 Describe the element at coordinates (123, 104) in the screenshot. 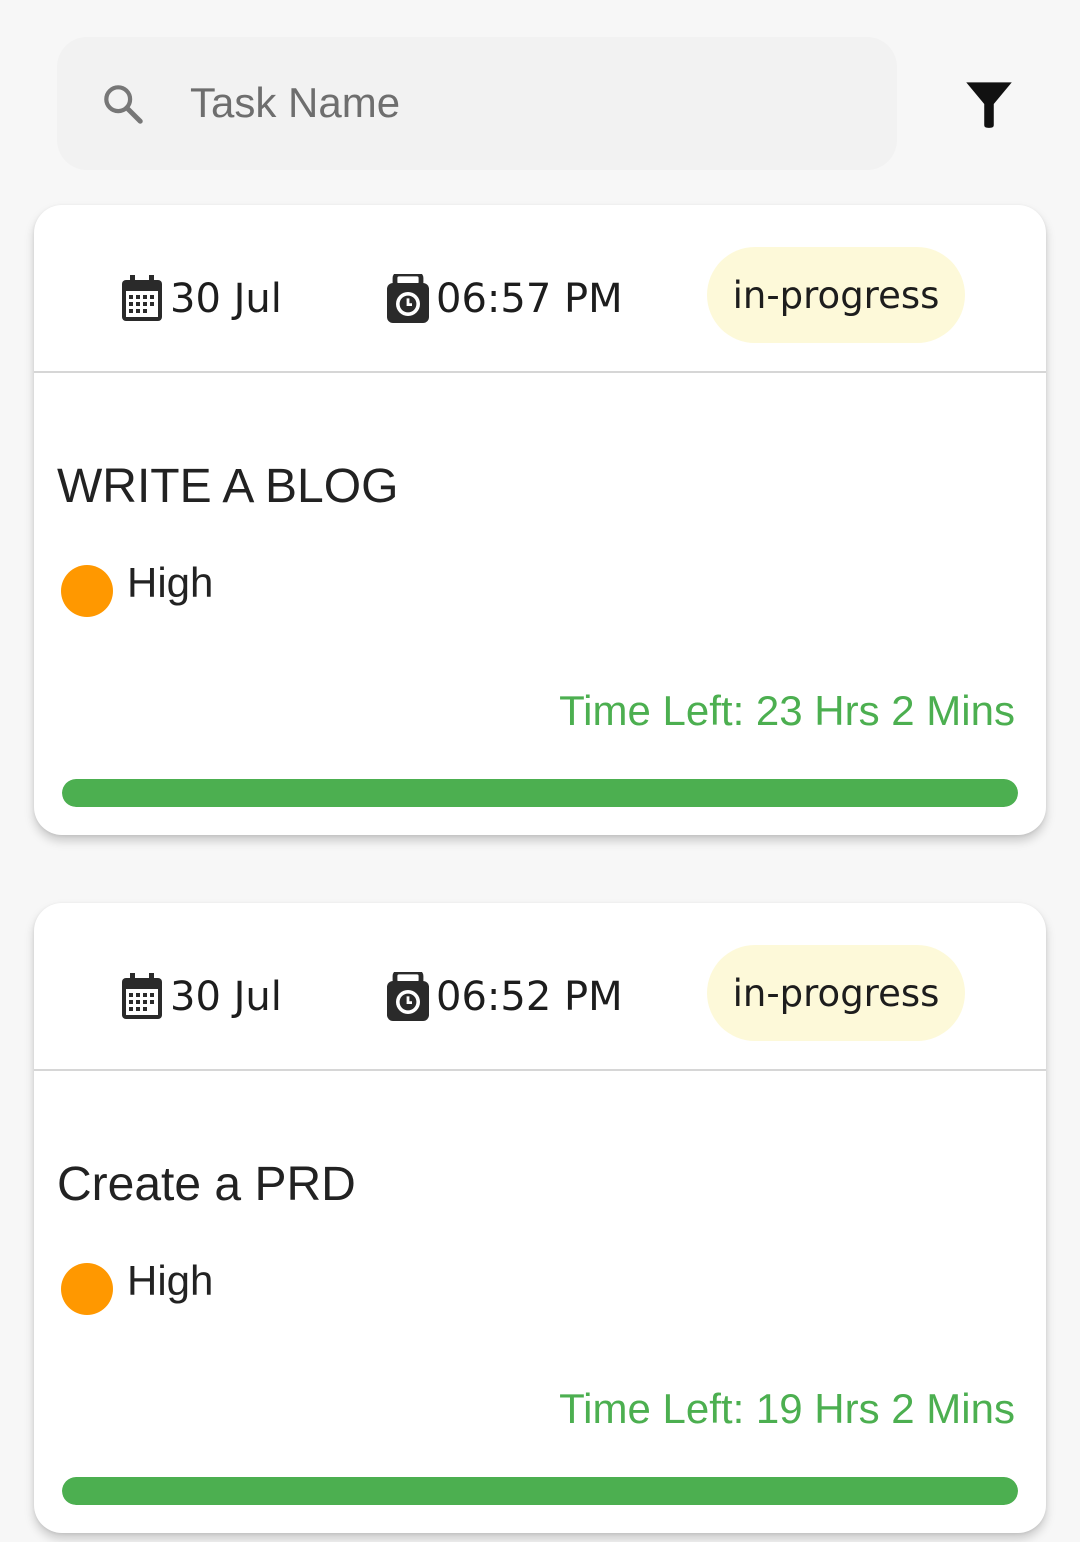

I see `search-icon` at that location.